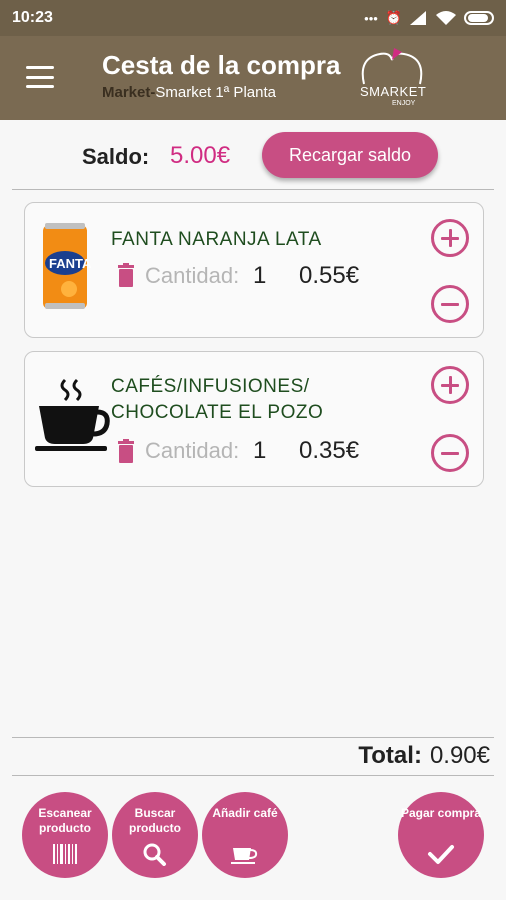 This screenshot has height=900, width=506. Describe the element at coordinates (253, 157) in the screenshot. I see `saldo-row: Saldo: 5.00€ Recargar saldo` at that location.